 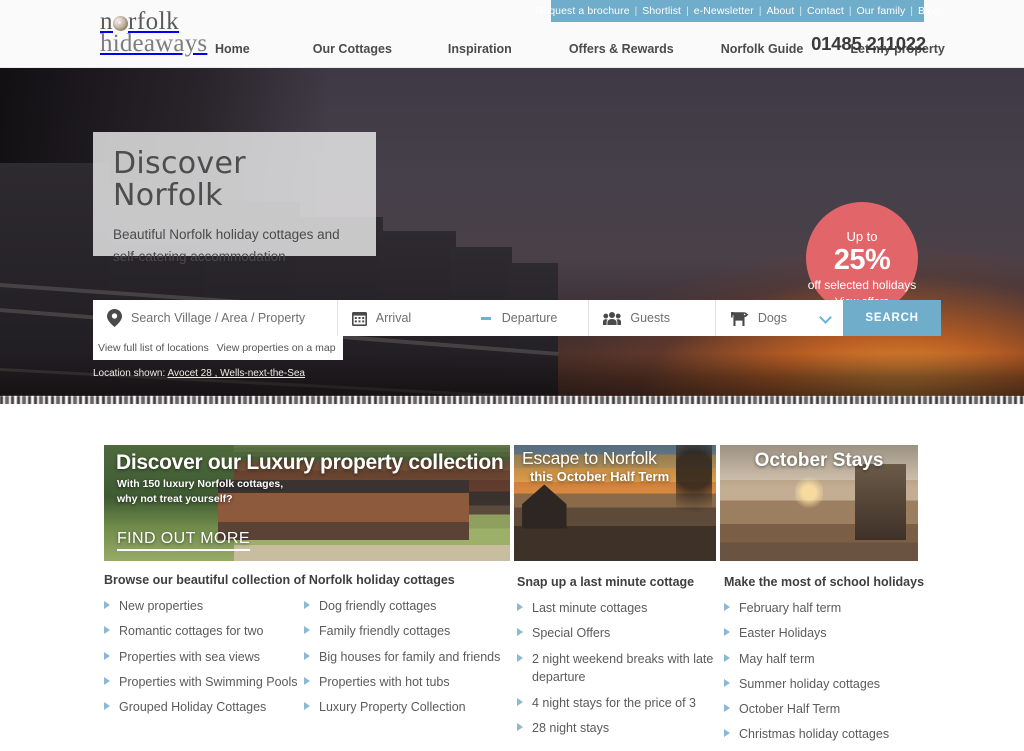 I want to click on guests-placeholder: Guests, so click(x=650, y=318).